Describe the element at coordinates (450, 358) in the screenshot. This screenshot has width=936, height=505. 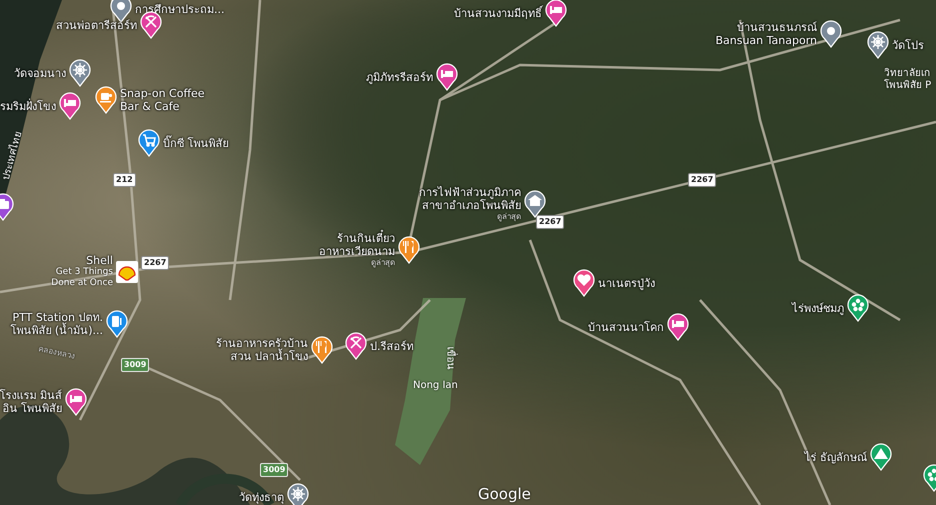
I see `map-label: เขื่อน` at that location.